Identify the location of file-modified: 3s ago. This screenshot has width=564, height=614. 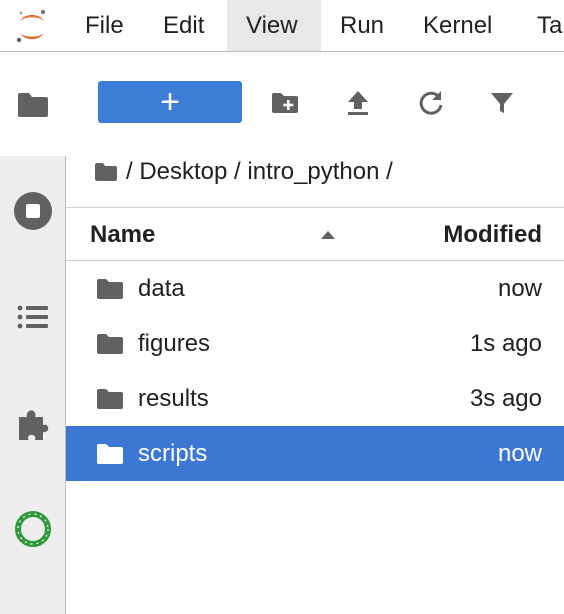
(505, 398).